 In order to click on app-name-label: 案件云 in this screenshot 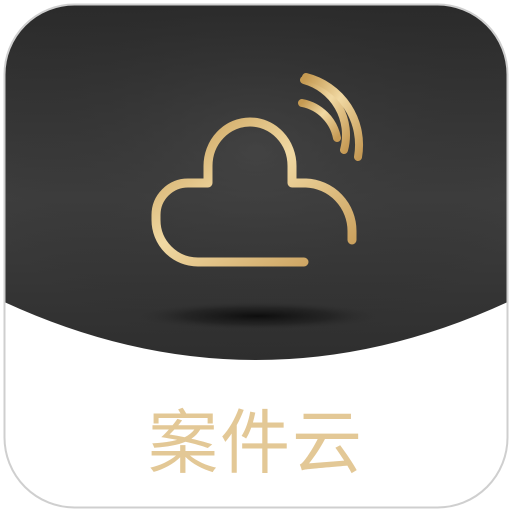, I will do `click(256, 443)`.